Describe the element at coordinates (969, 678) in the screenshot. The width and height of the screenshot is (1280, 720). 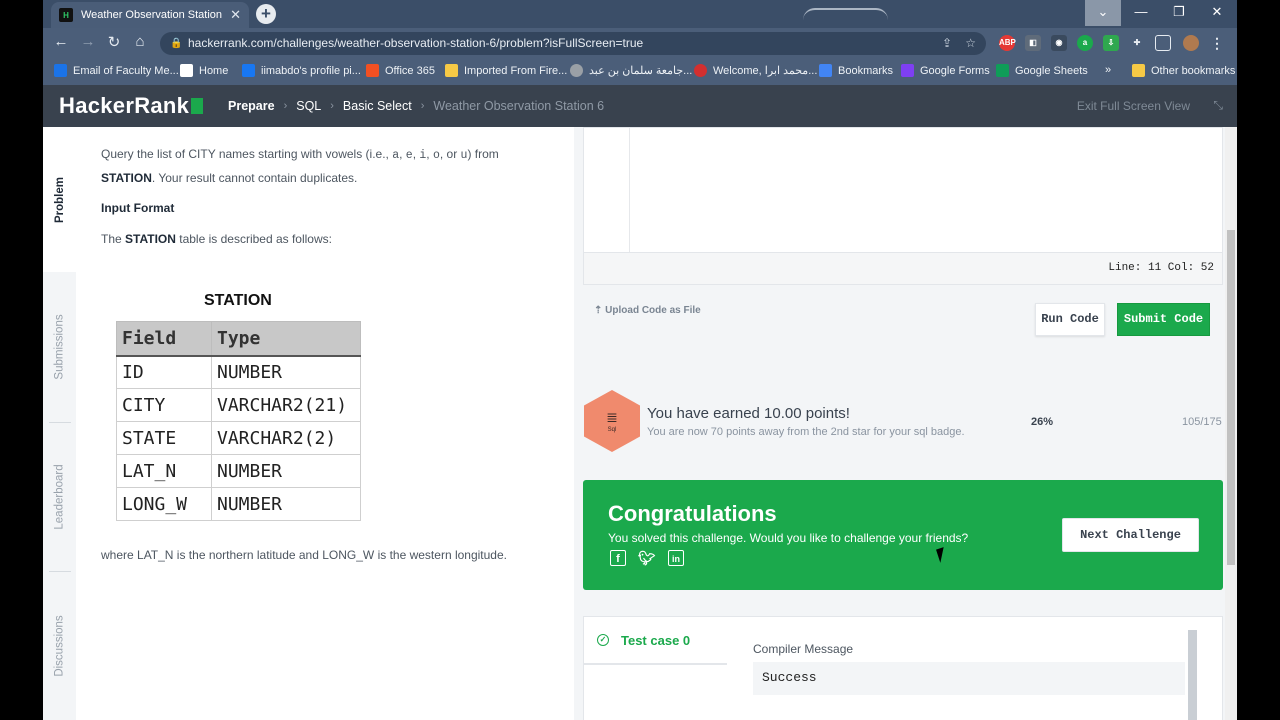
I see `compiler-message-value: Success` at that location.